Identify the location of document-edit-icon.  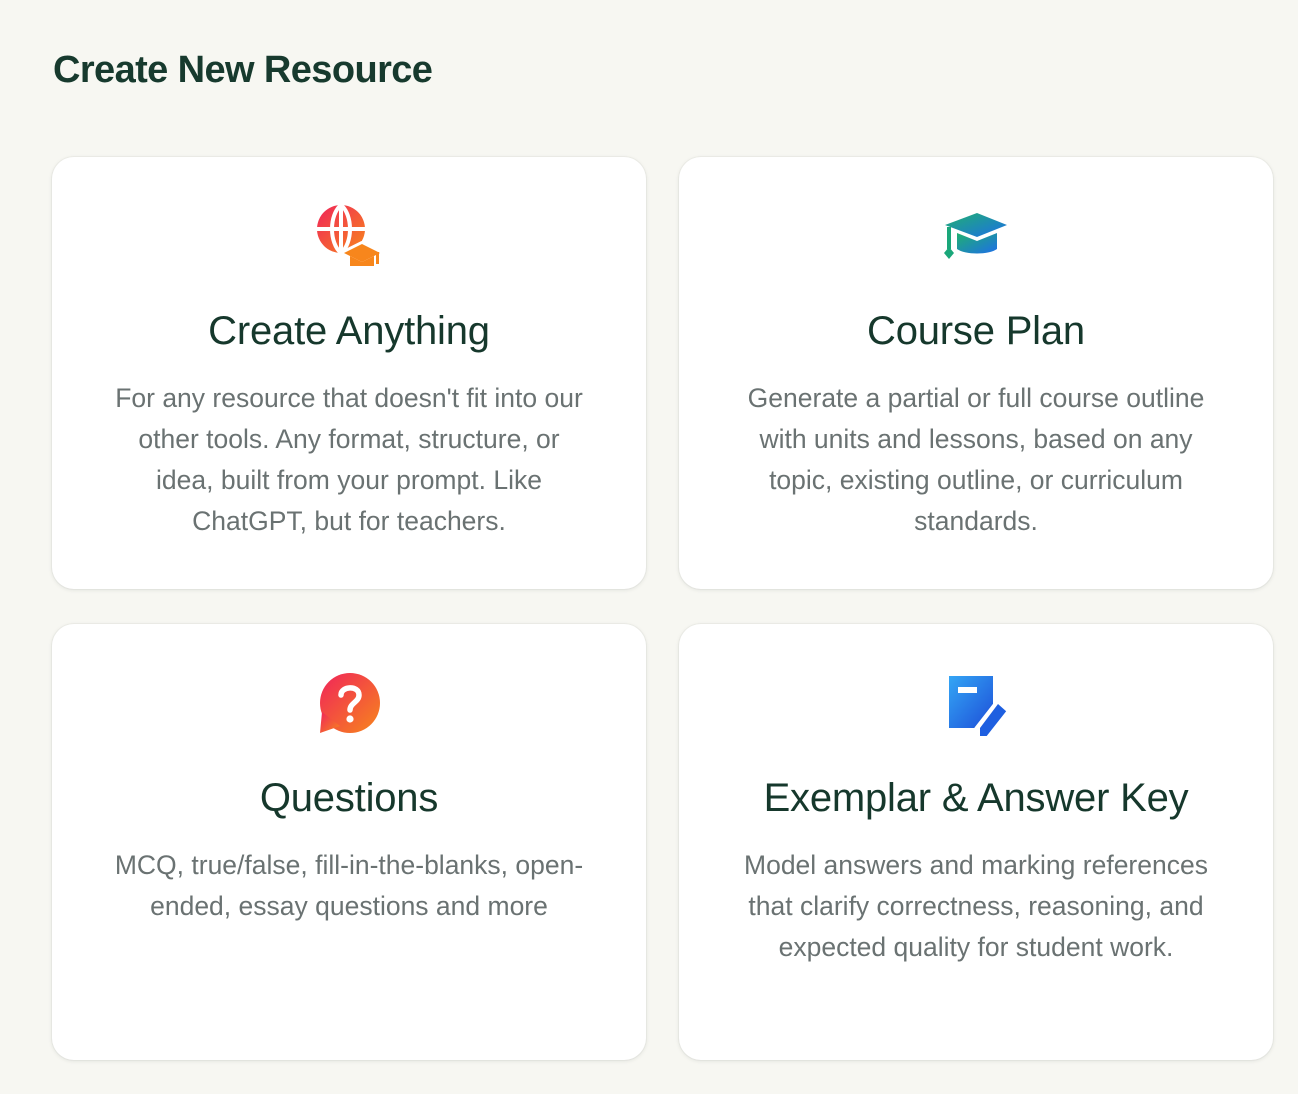
(976, 705).